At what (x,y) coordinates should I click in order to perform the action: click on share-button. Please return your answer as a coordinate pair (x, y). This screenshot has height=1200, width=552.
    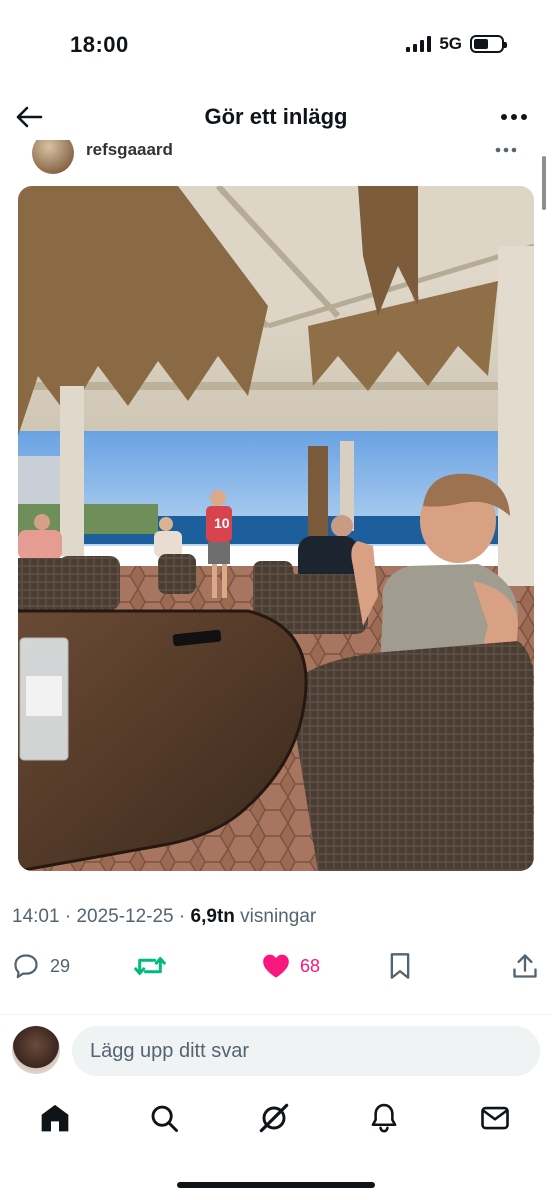
    Looking at the image, I should click on (525, 966).